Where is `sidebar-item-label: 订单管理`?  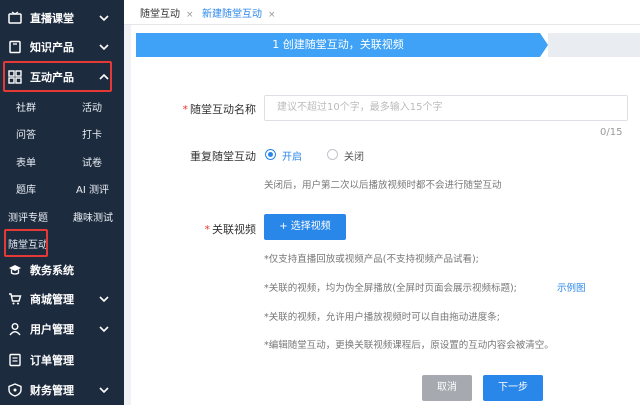 sidebar-item-label: 订单管理 is located at coordinates (52, 360).